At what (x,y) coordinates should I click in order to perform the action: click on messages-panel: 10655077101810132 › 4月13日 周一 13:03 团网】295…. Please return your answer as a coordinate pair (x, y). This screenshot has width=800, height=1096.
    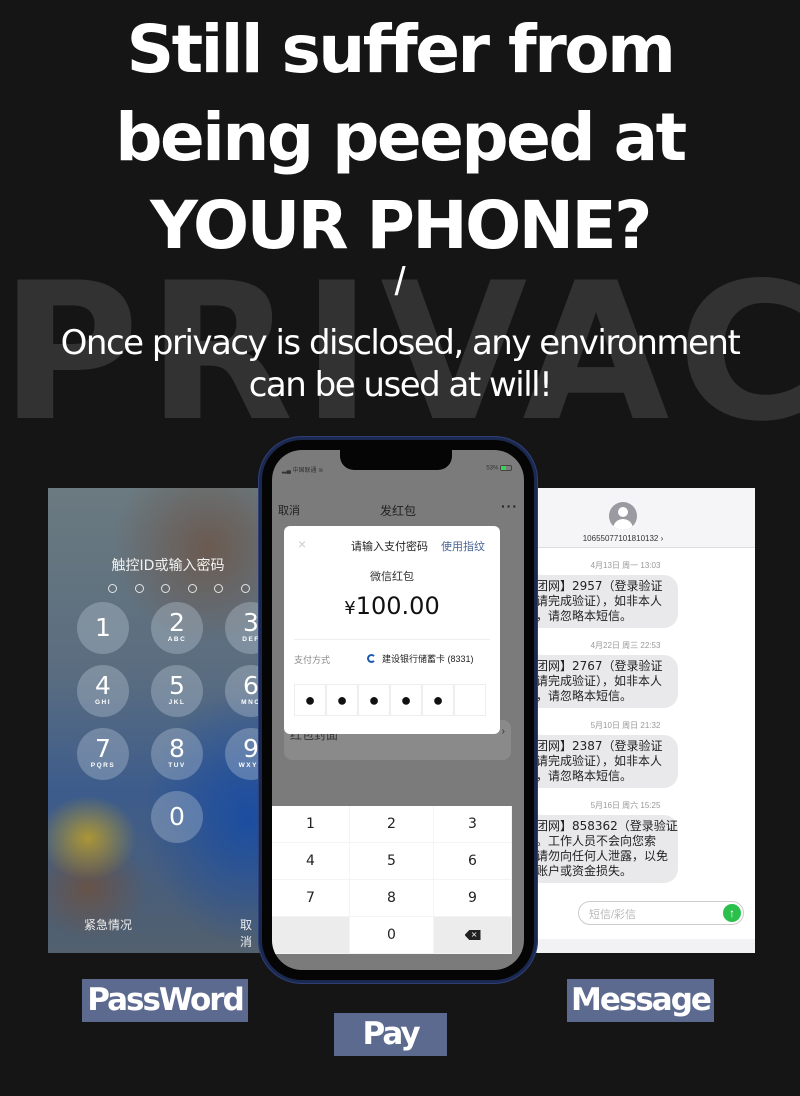
    Looking at the image, I should click on (645, 720).